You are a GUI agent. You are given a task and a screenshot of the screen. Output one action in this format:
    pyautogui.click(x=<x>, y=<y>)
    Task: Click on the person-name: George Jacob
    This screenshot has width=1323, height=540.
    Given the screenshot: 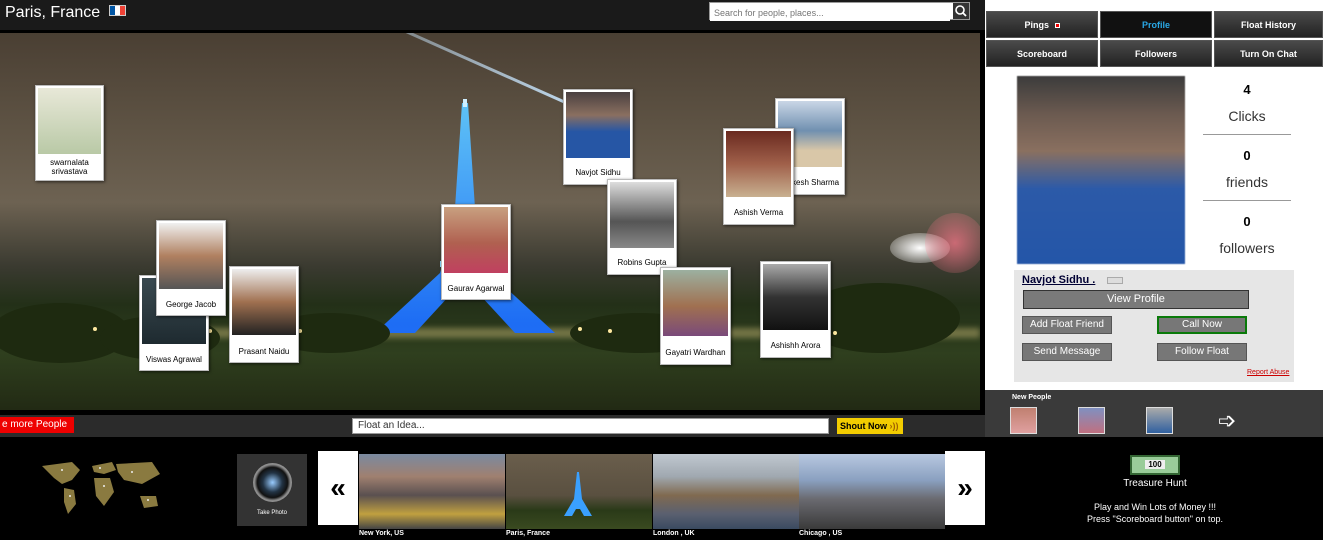 What is the action you would take?
    pyautogui.click(x=191, y=304)
    